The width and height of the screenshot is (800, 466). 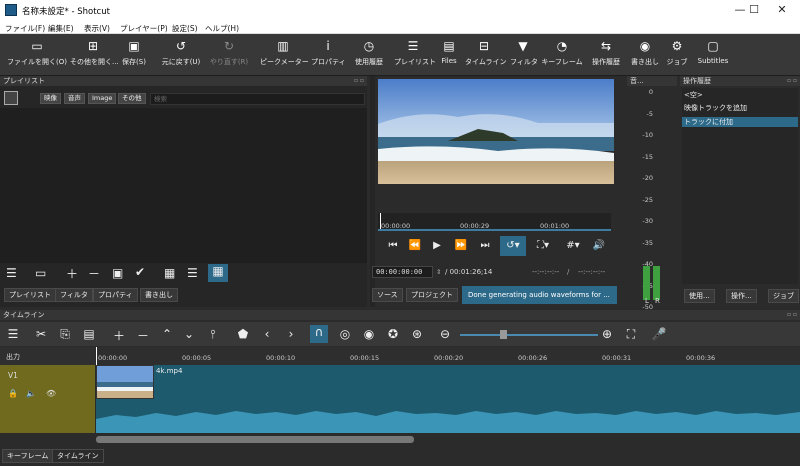 I want to click on grid-icon: #▾, so click(x=573, y=246).